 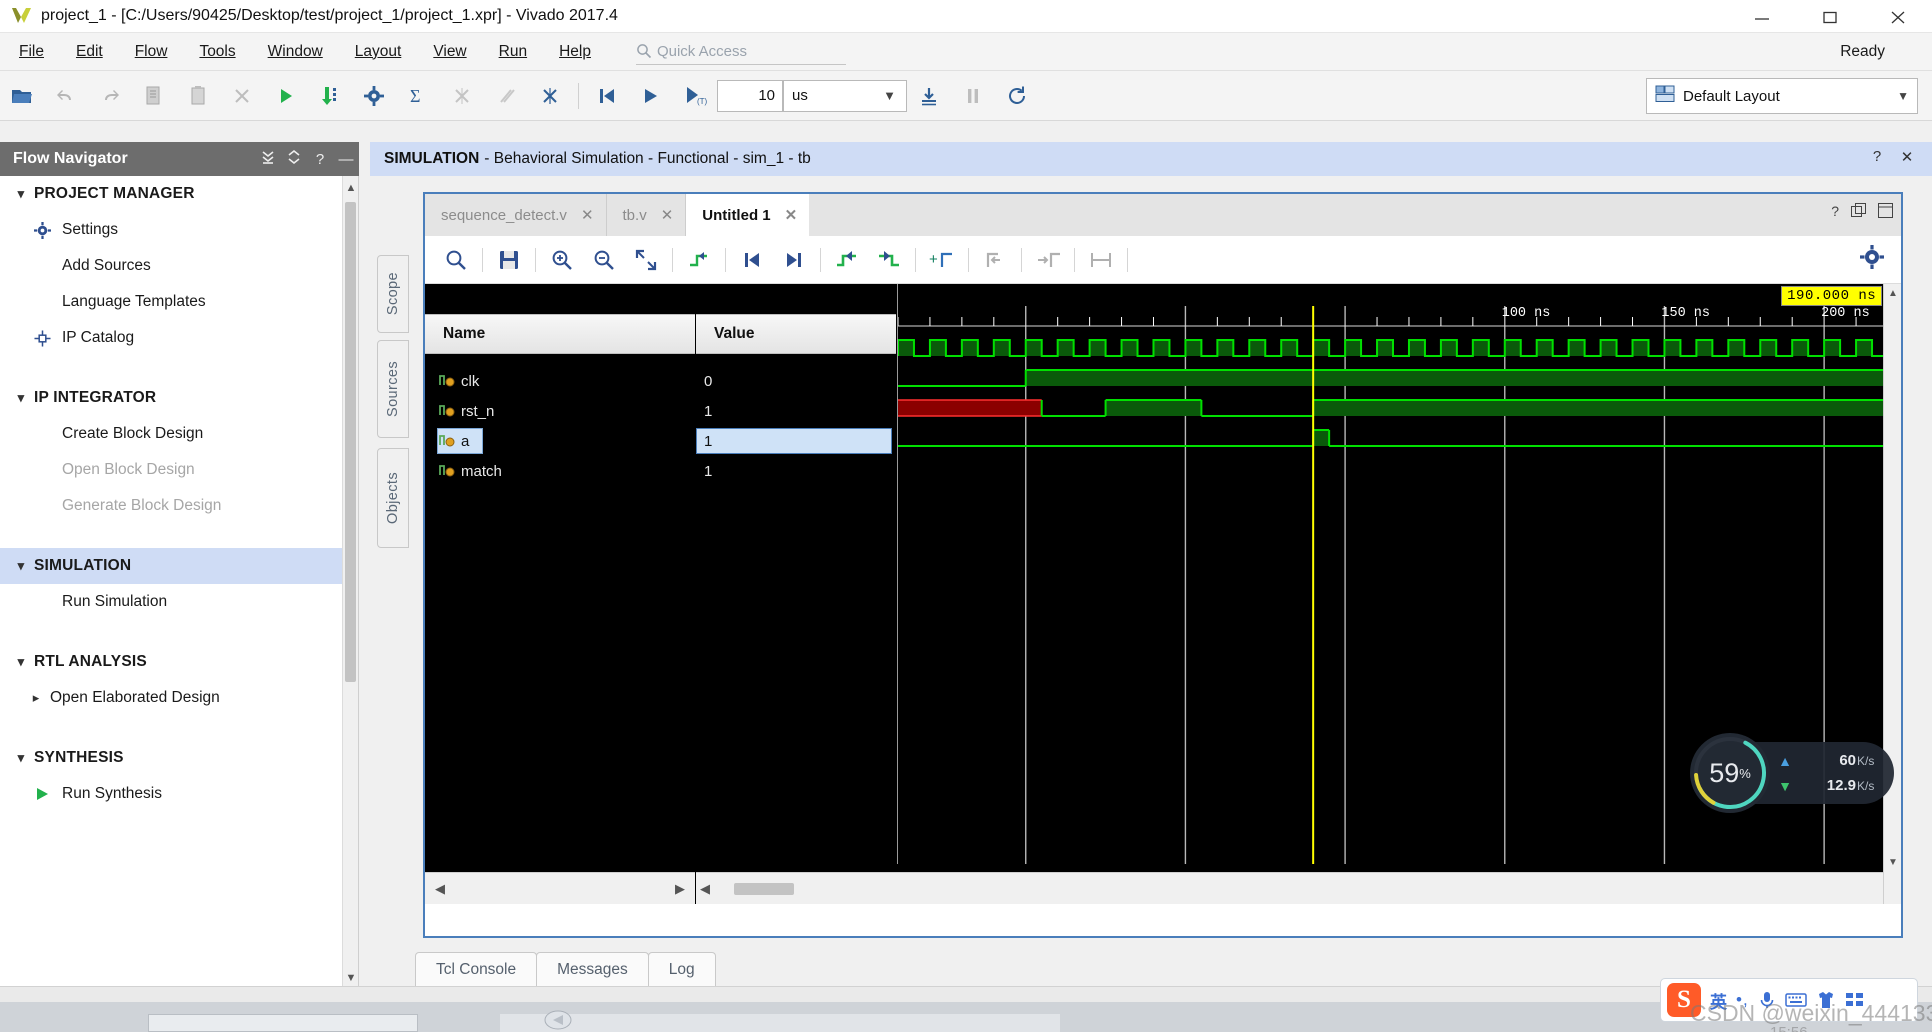 I want to click on sidebar-item-settings: Settings, so click(x=179, y=230).